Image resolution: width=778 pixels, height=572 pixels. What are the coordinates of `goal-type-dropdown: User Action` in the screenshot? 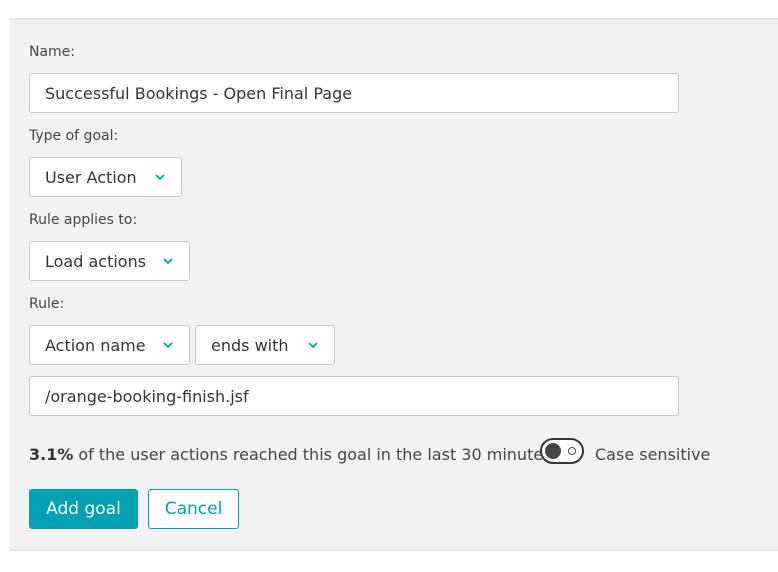 It's located at (105, 177).